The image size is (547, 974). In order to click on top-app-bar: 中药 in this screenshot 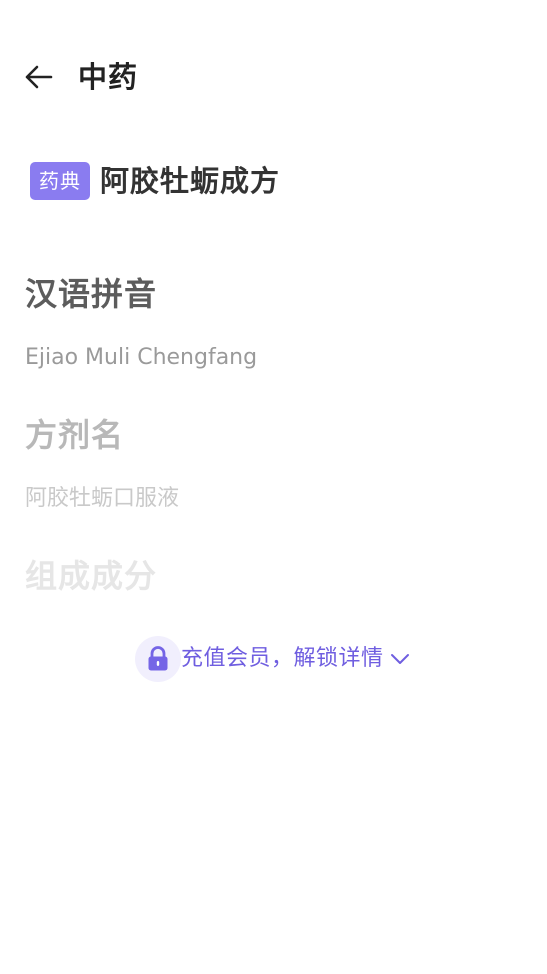, I will do `click(273, 78)`.